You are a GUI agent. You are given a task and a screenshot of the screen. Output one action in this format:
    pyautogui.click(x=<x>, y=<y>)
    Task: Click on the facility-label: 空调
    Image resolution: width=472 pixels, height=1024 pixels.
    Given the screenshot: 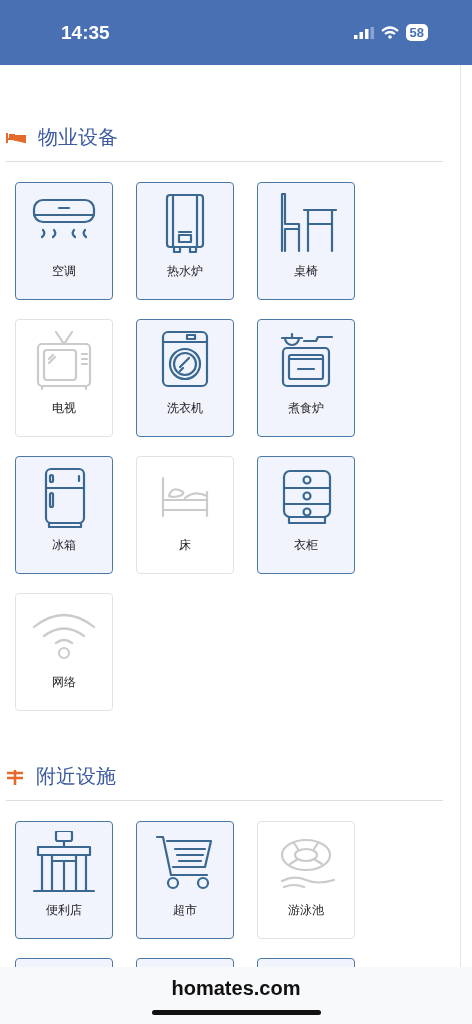 What is the action you would take?
    pyautogui.click(x=64, y=271)
    